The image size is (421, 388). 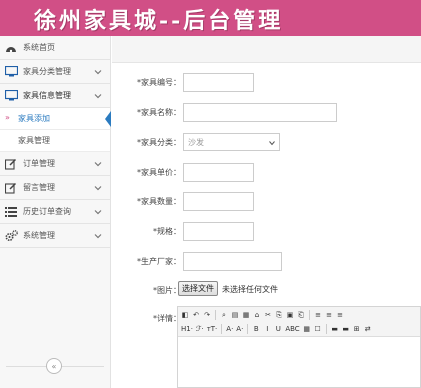 I want to click on editor-toolbar-button-icon: ▤, so click(x=235, y=315).